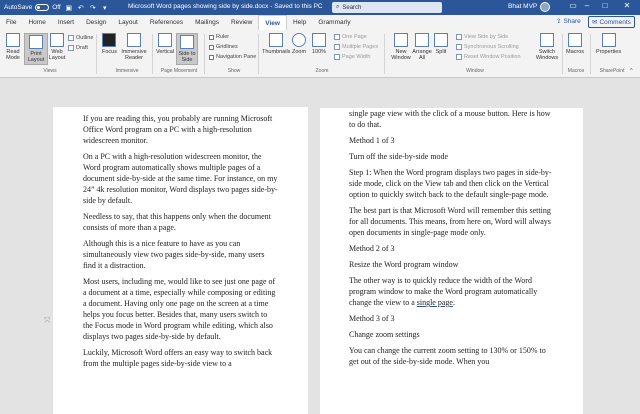 This screenshot has width=640, height=414. I want to click on view-side-by-side-button: View Side by Side, so click(482, 37).